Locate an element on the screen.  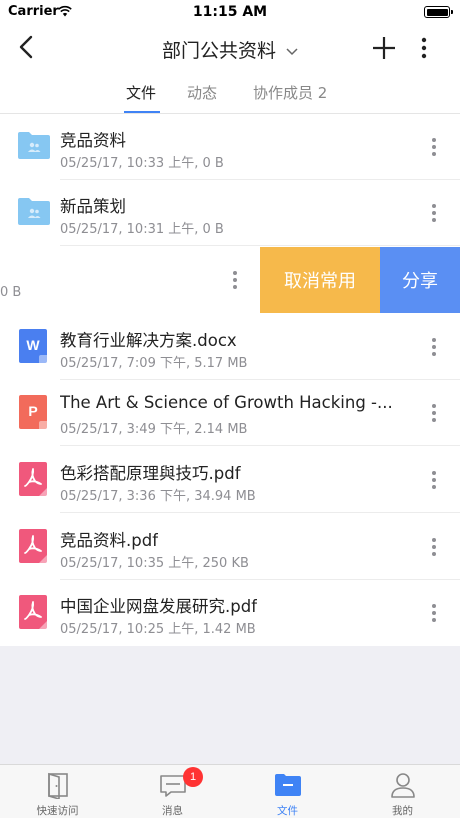
unfavorite-button: 取消常用 is located at coordinates (320, 280).